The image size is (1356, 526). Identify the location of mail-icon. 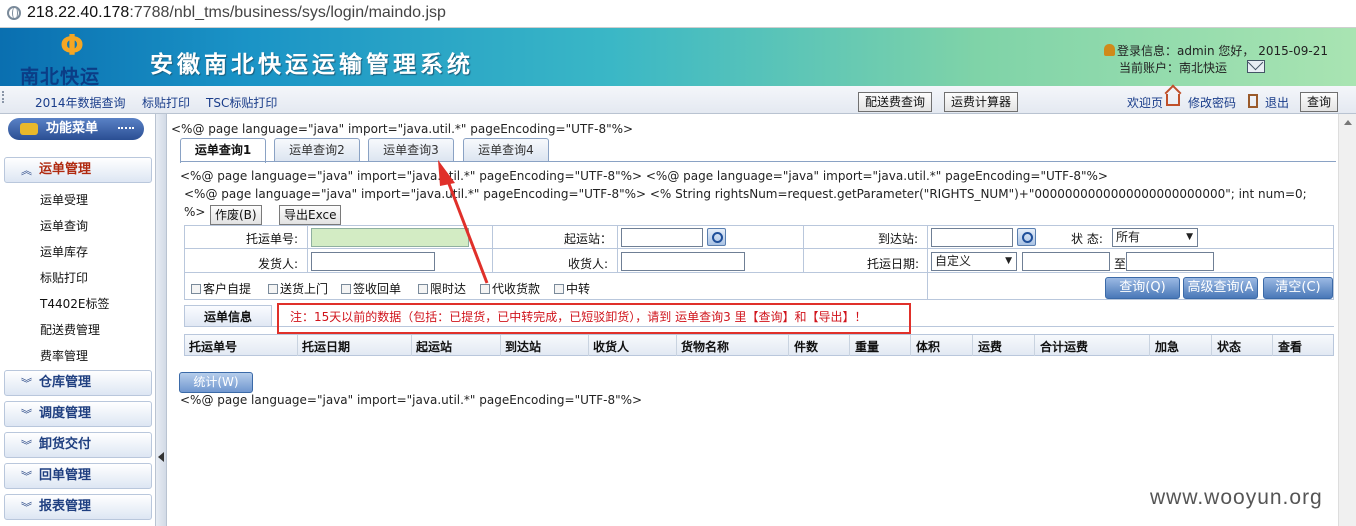
(1256, 66).